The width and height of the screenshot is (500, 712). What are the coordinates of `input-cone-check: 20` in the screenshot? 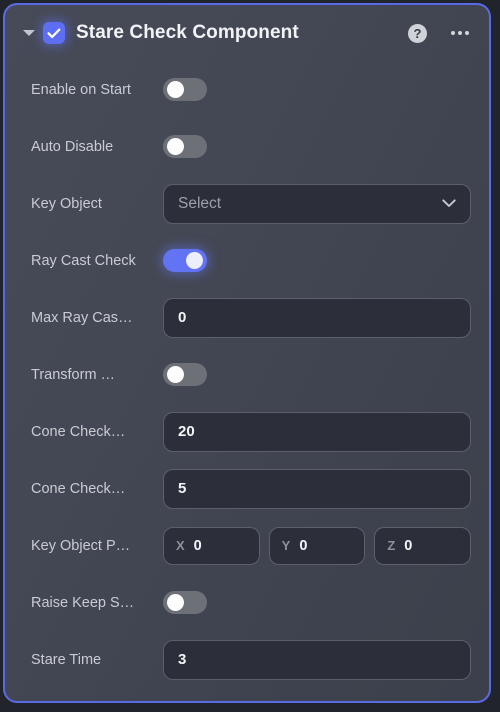 It's located at (317, 431).